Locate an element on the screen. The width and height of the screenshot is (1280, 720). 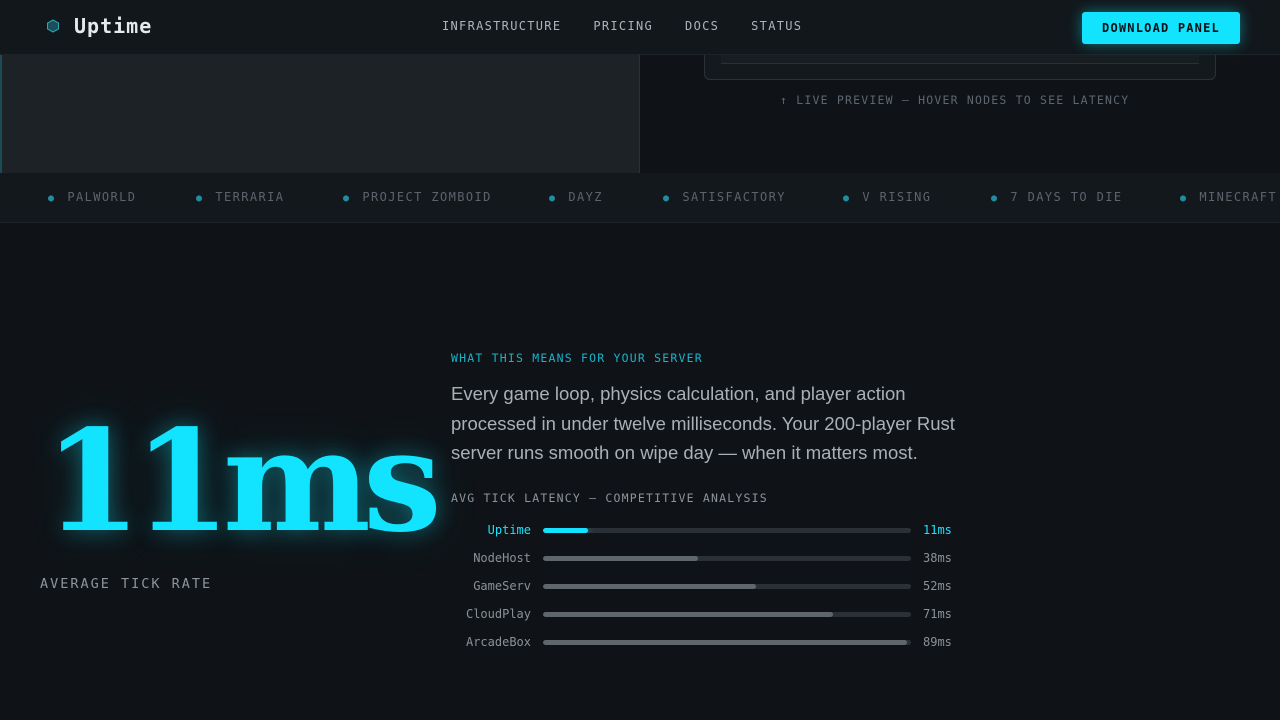
ticker-item: ● 7 DAYS TO DIE is located at coordinates (1057, 197).